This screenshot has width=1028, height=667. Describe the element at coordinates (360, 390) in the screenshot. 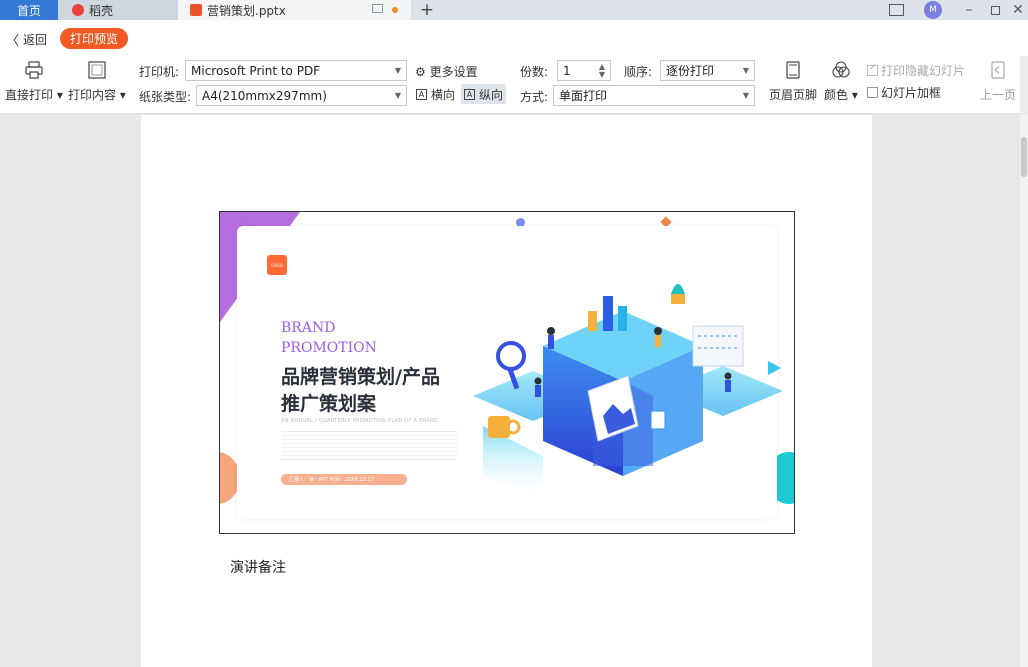

I see `slide-title: 品牌营销策划/产品推广策划案` at that location.